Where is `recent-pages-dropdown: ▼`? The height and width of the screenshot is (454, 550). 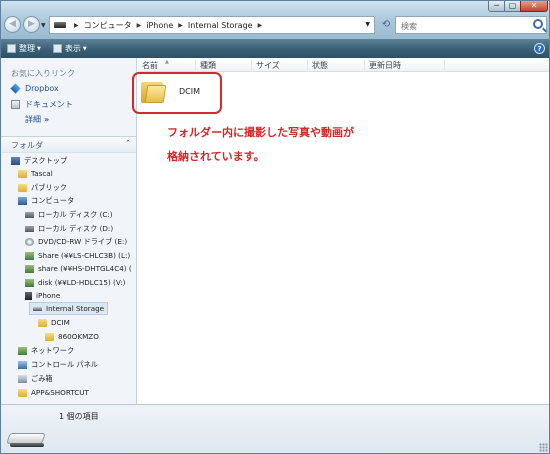 recent-pages-dropdown: ▼ is located at coordinates (43, 25).